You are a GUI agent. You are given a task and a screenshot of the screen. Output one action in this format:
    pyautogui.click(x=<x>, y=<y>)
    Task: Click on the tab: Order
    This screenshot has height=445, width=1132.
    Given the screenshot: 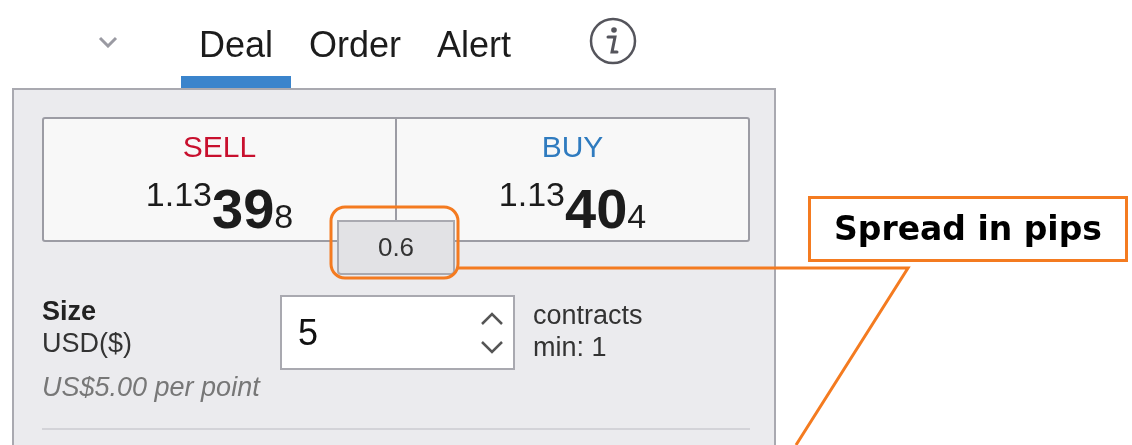 What is the action you would take?
    pyautogui.click(x=355, y=44)
    